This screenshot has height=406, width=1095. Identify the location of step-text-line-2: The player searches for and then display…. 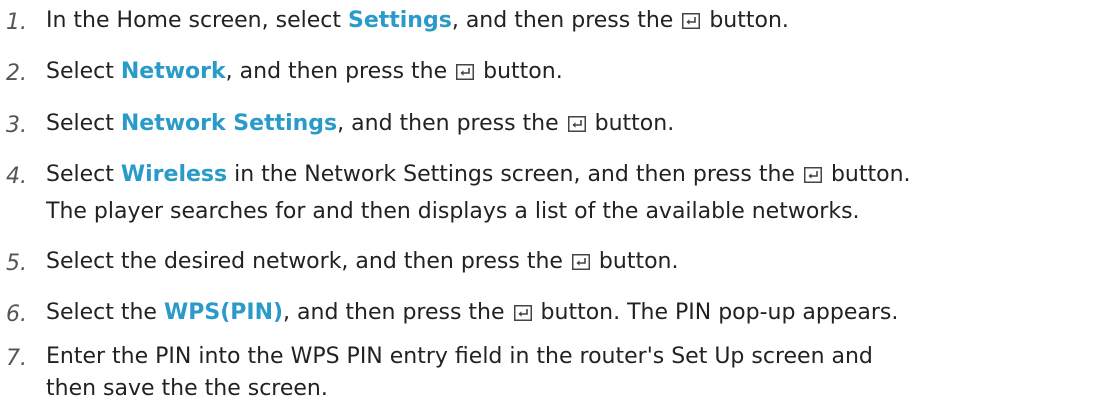
(453, 211).